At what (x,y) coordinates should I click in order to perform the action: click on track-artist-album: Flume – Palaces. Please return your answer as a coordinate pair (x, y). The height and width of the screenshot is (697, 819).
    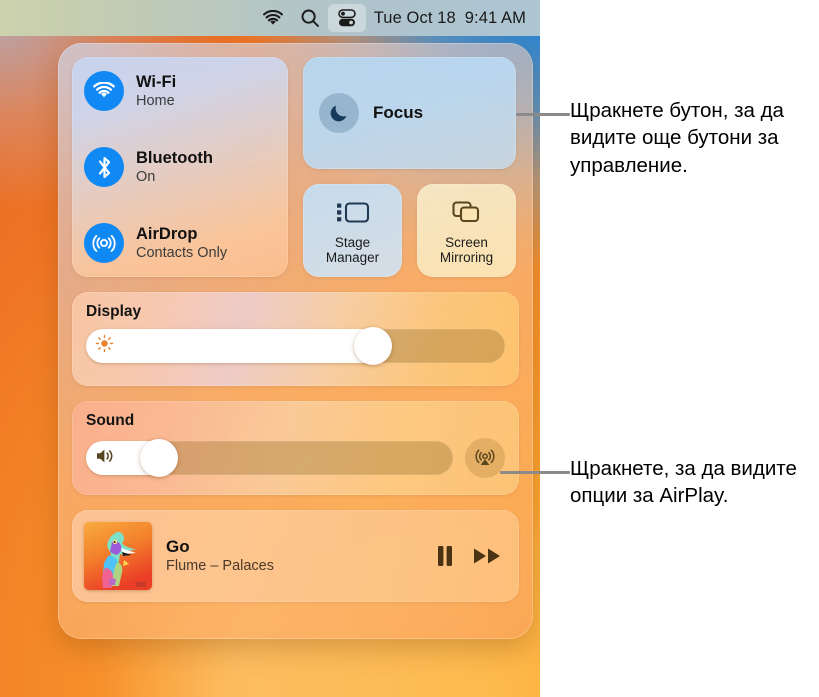
    Looking at the image, I should click on (220, 566).